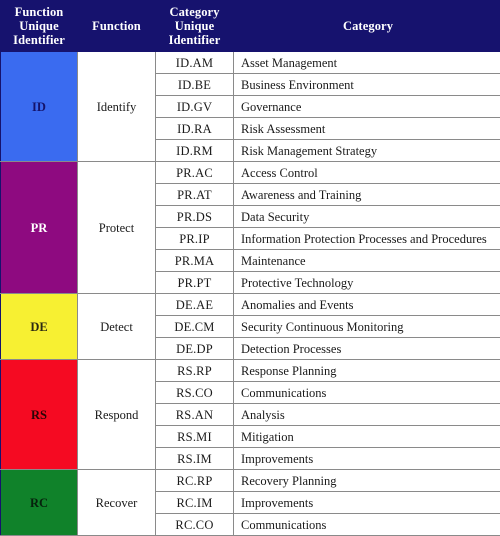 Image resolution: width=500 pixels, height=536 pixels. What do you see at coordinates (39, 415) in the screenshot?
I see `function-unique-identifier-rs: RS` at bounding box center [39, 415].